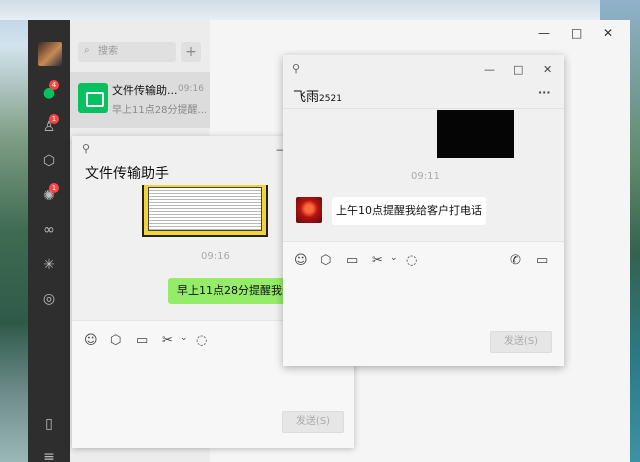 The width and height of the screenshot is (640, 462). Describe the element at coordinates (608, 33) in the screenshot. I see `main-close-button: ✕` at that location.